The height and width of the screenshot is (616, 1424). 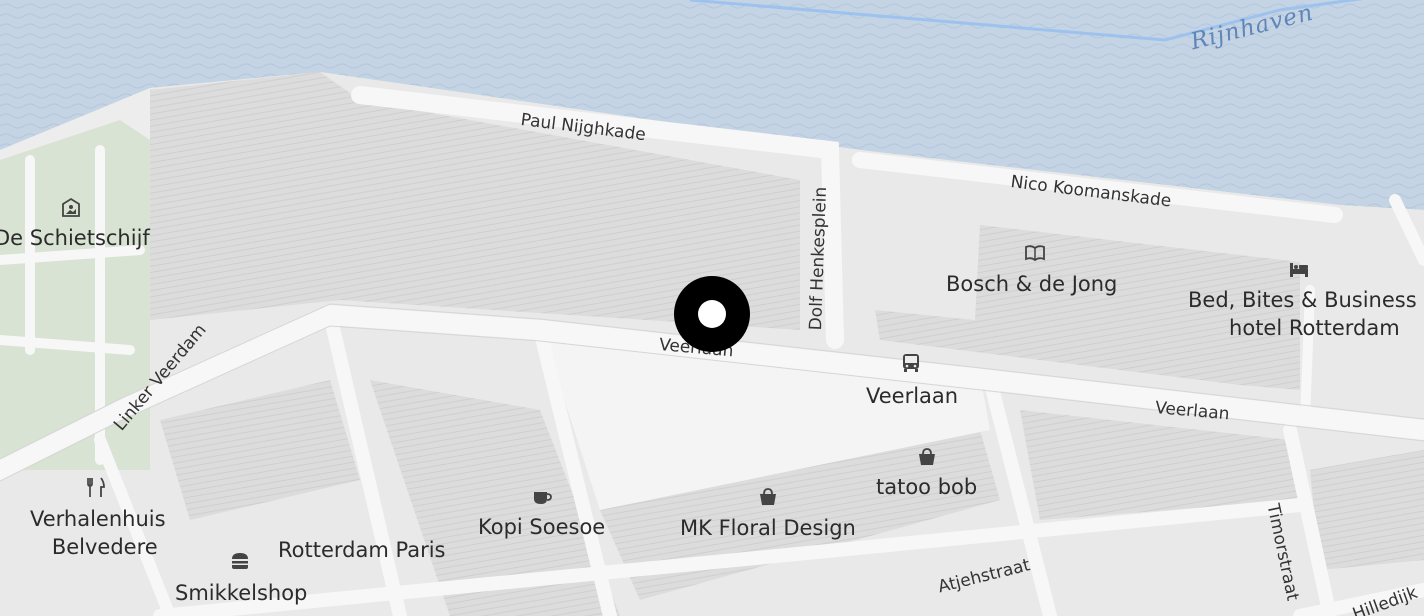 What do you see at coordinates (98, 533) in the screenshot?
I see `poi-verhalenhuis-belvedere: Verhalenhuis Belvedere` at bounding box center [98, 533].